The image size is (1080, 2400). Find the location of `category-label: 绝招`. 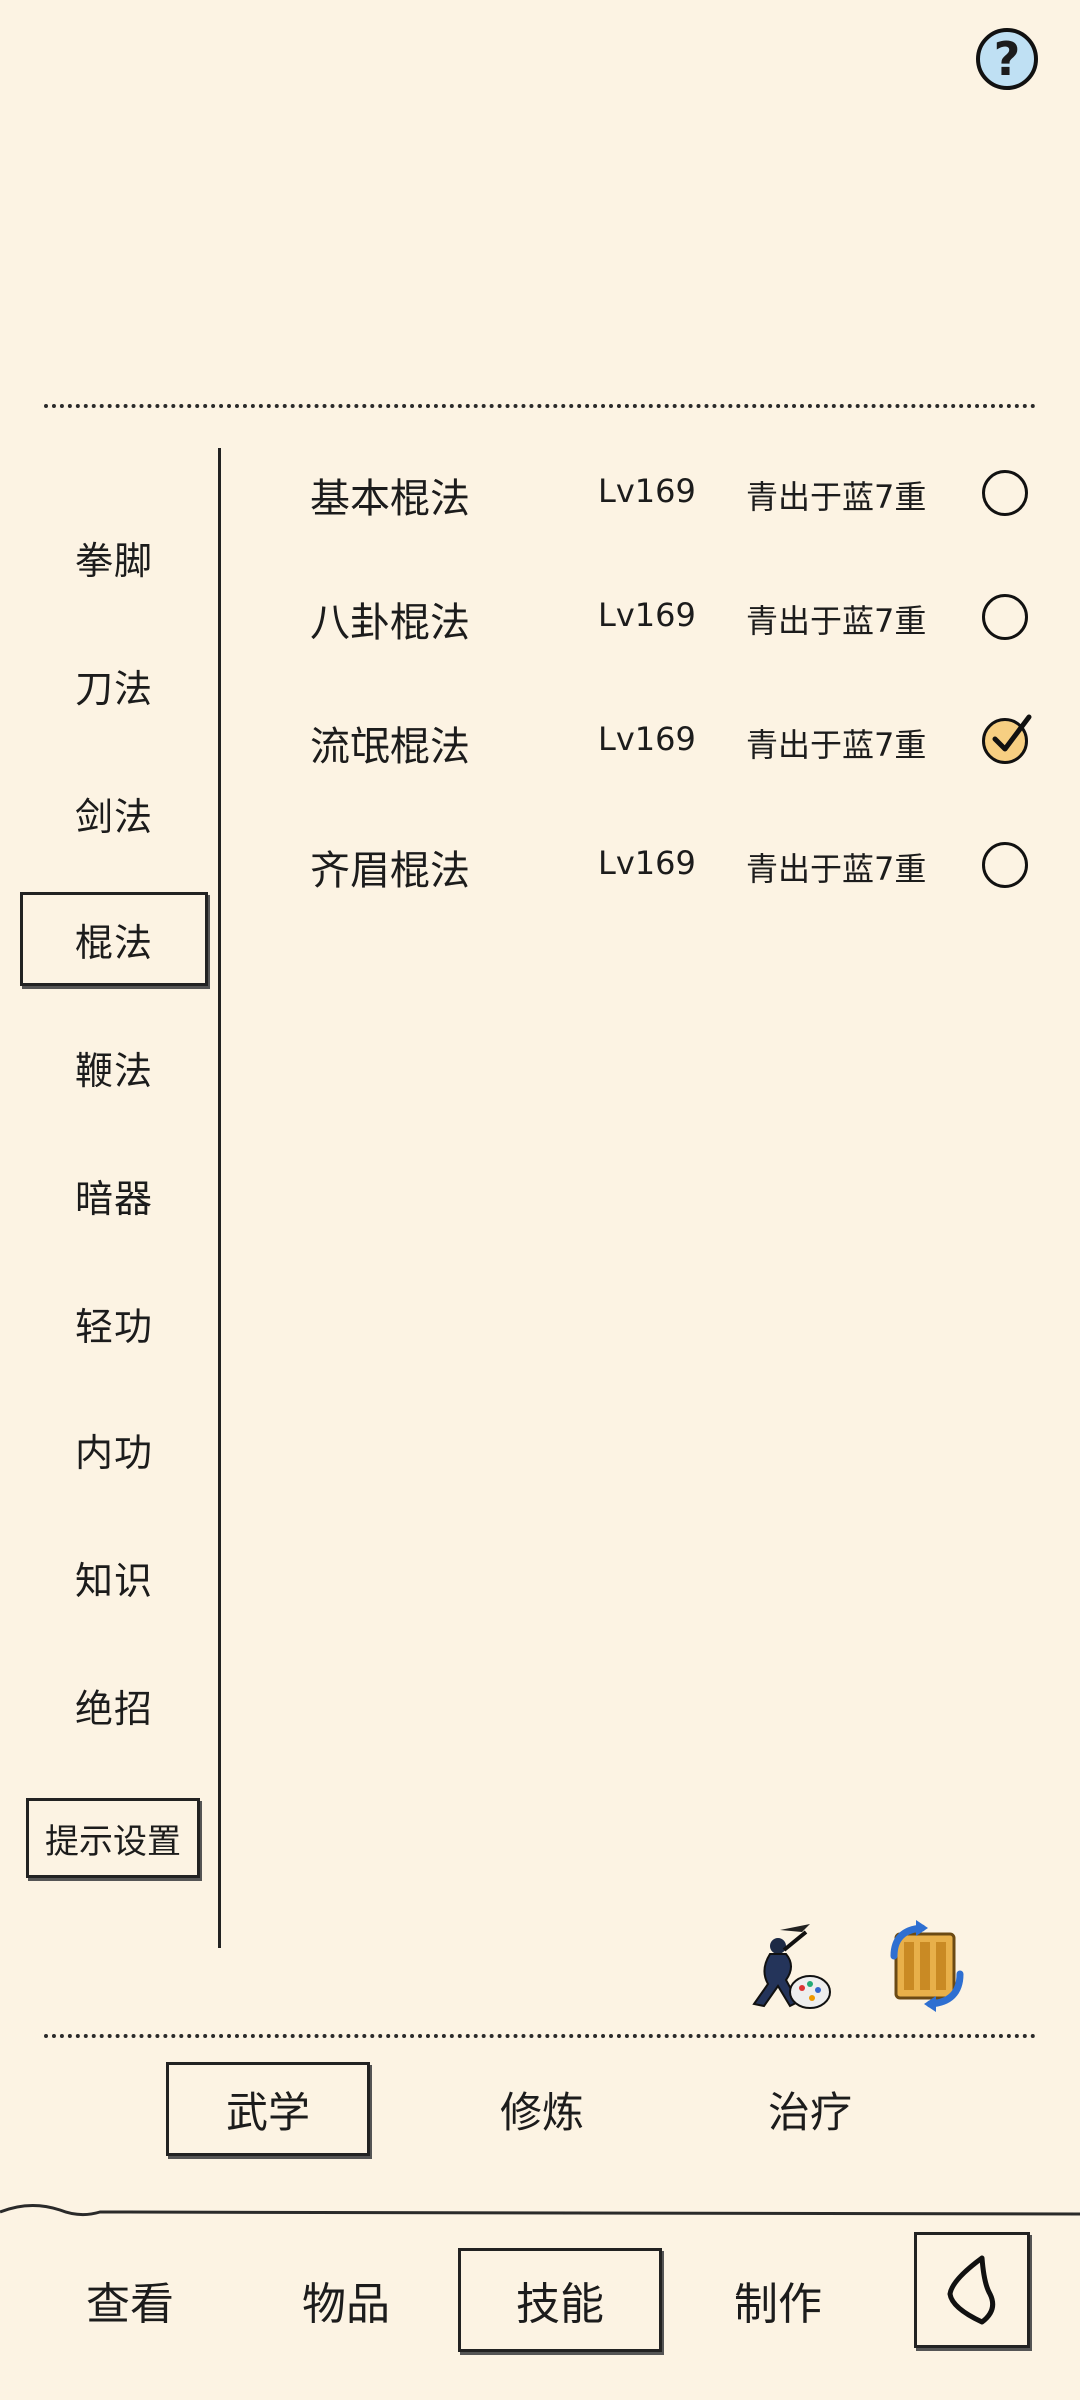

category-label: 绝招 is located at coordinates (113, 1708).